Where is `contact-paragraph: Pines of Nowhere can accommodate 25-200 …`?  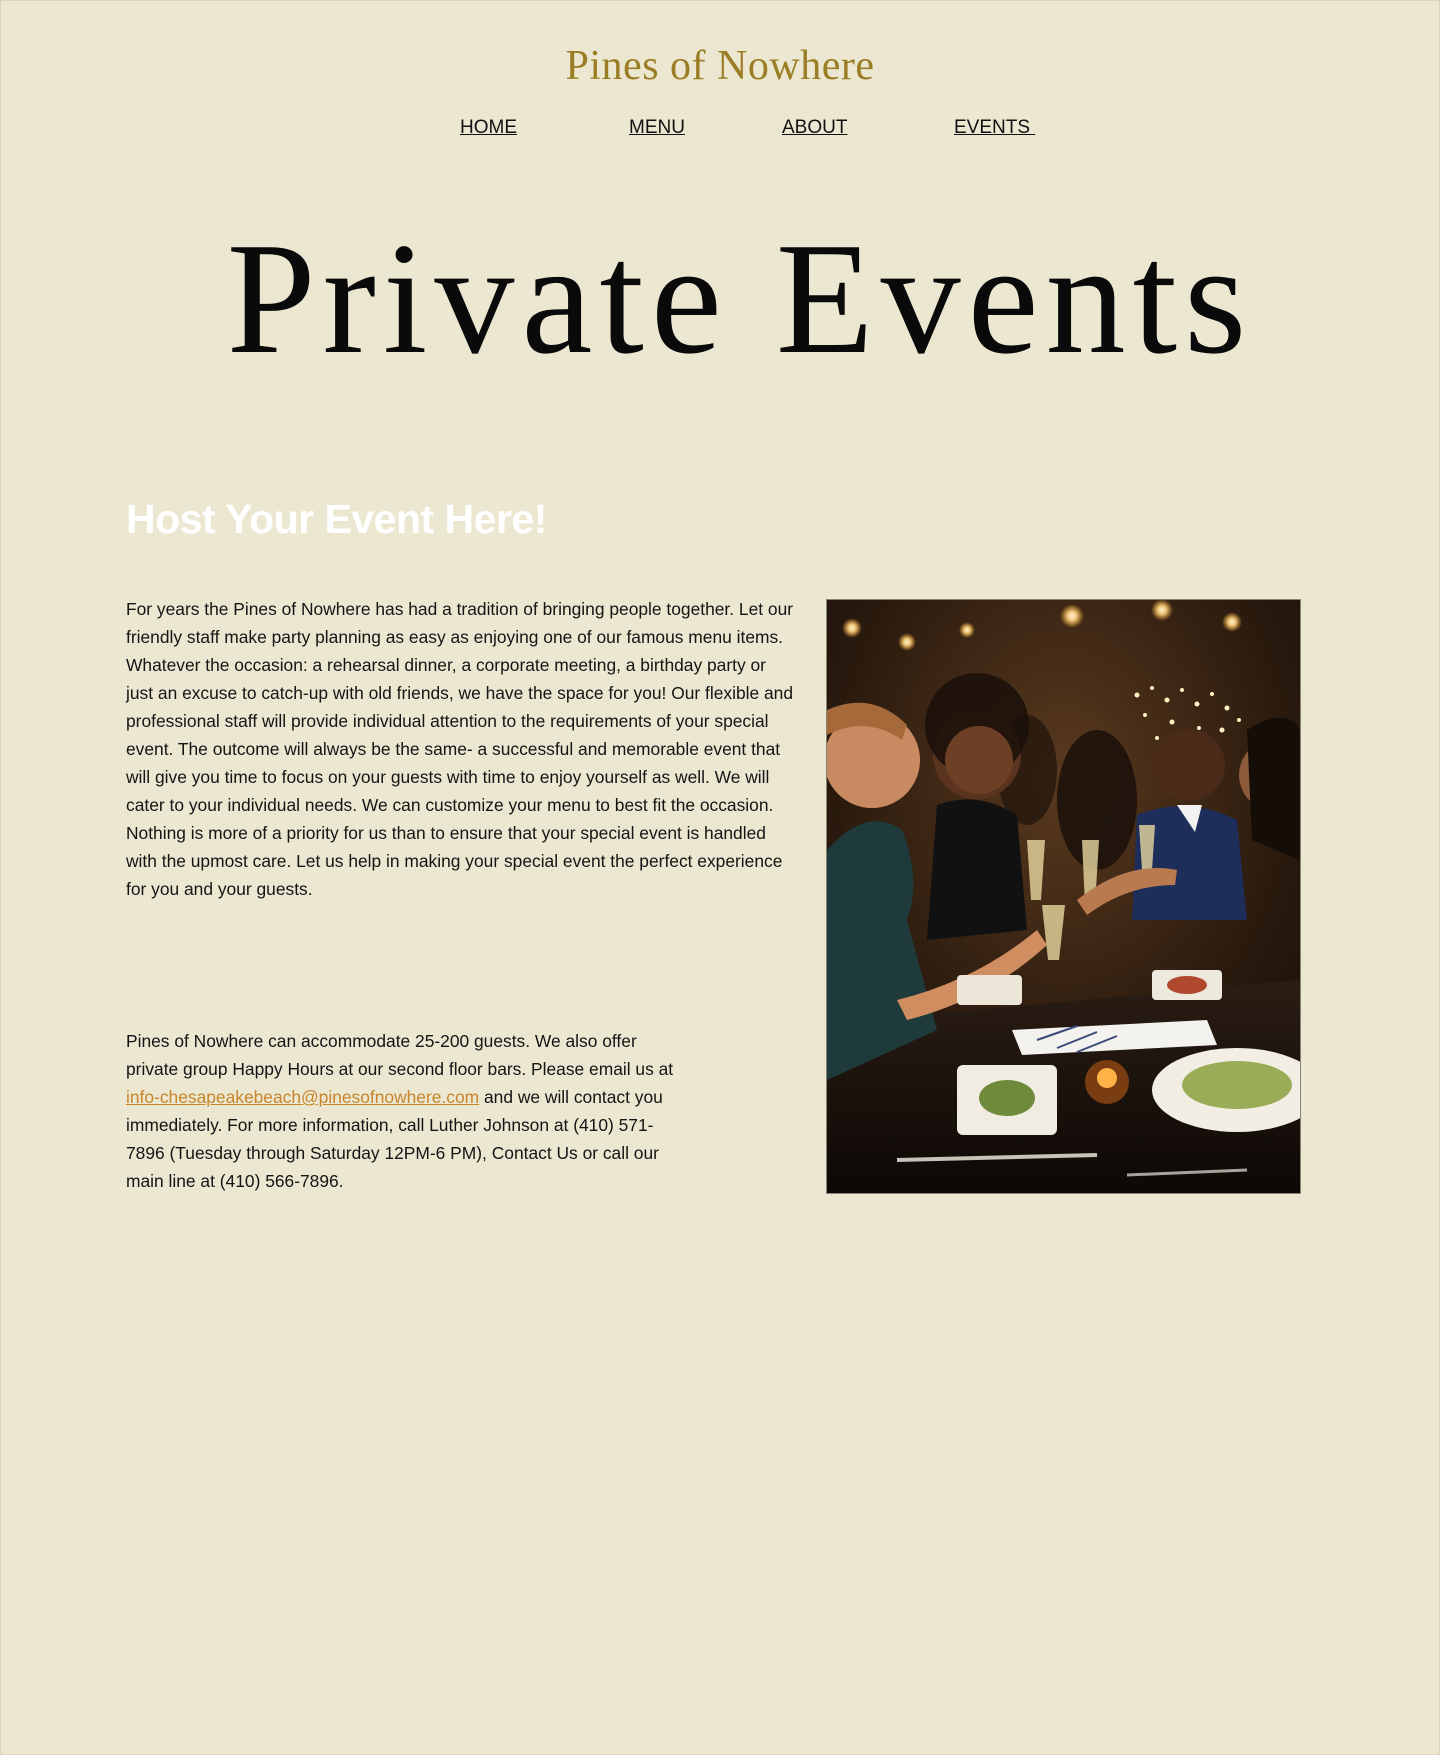 contact-paragraph: Pines of Nowhere can accommodate 25-200 … is located at coordinates (406, 1111).